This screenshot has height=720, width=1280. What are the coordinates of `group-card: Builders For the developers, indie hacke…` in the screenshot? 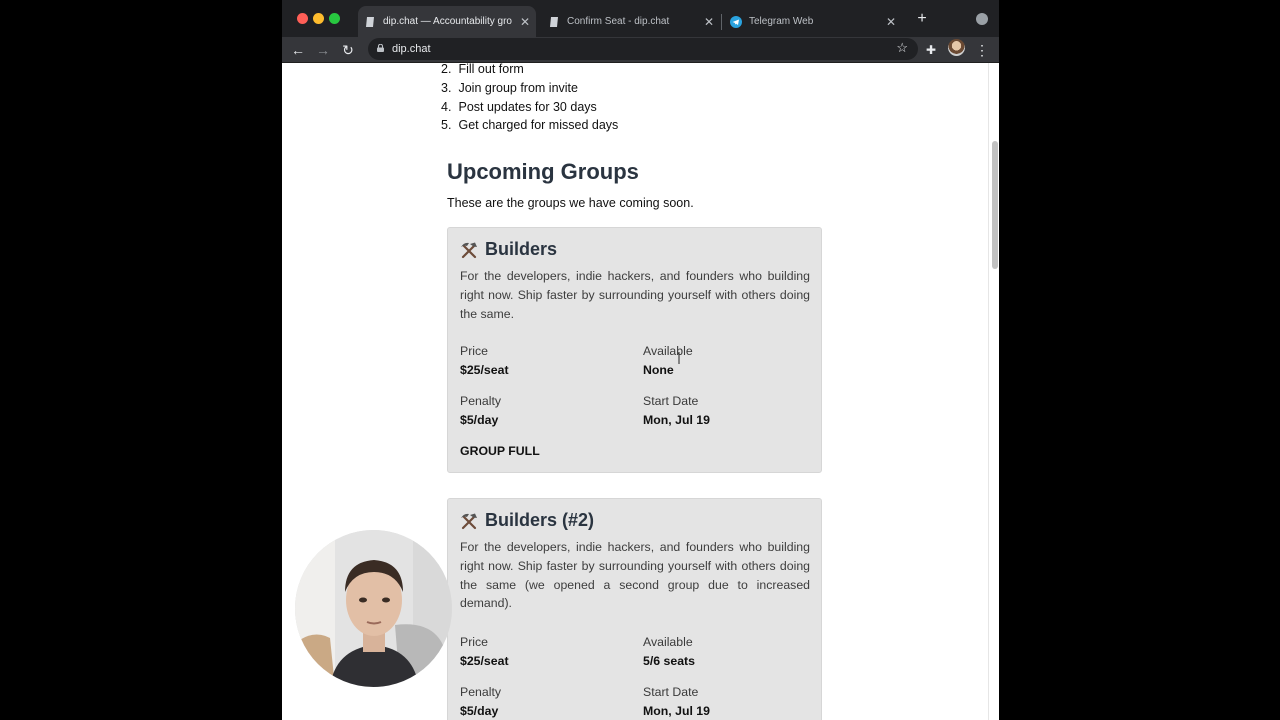 It's located at (634, 350).